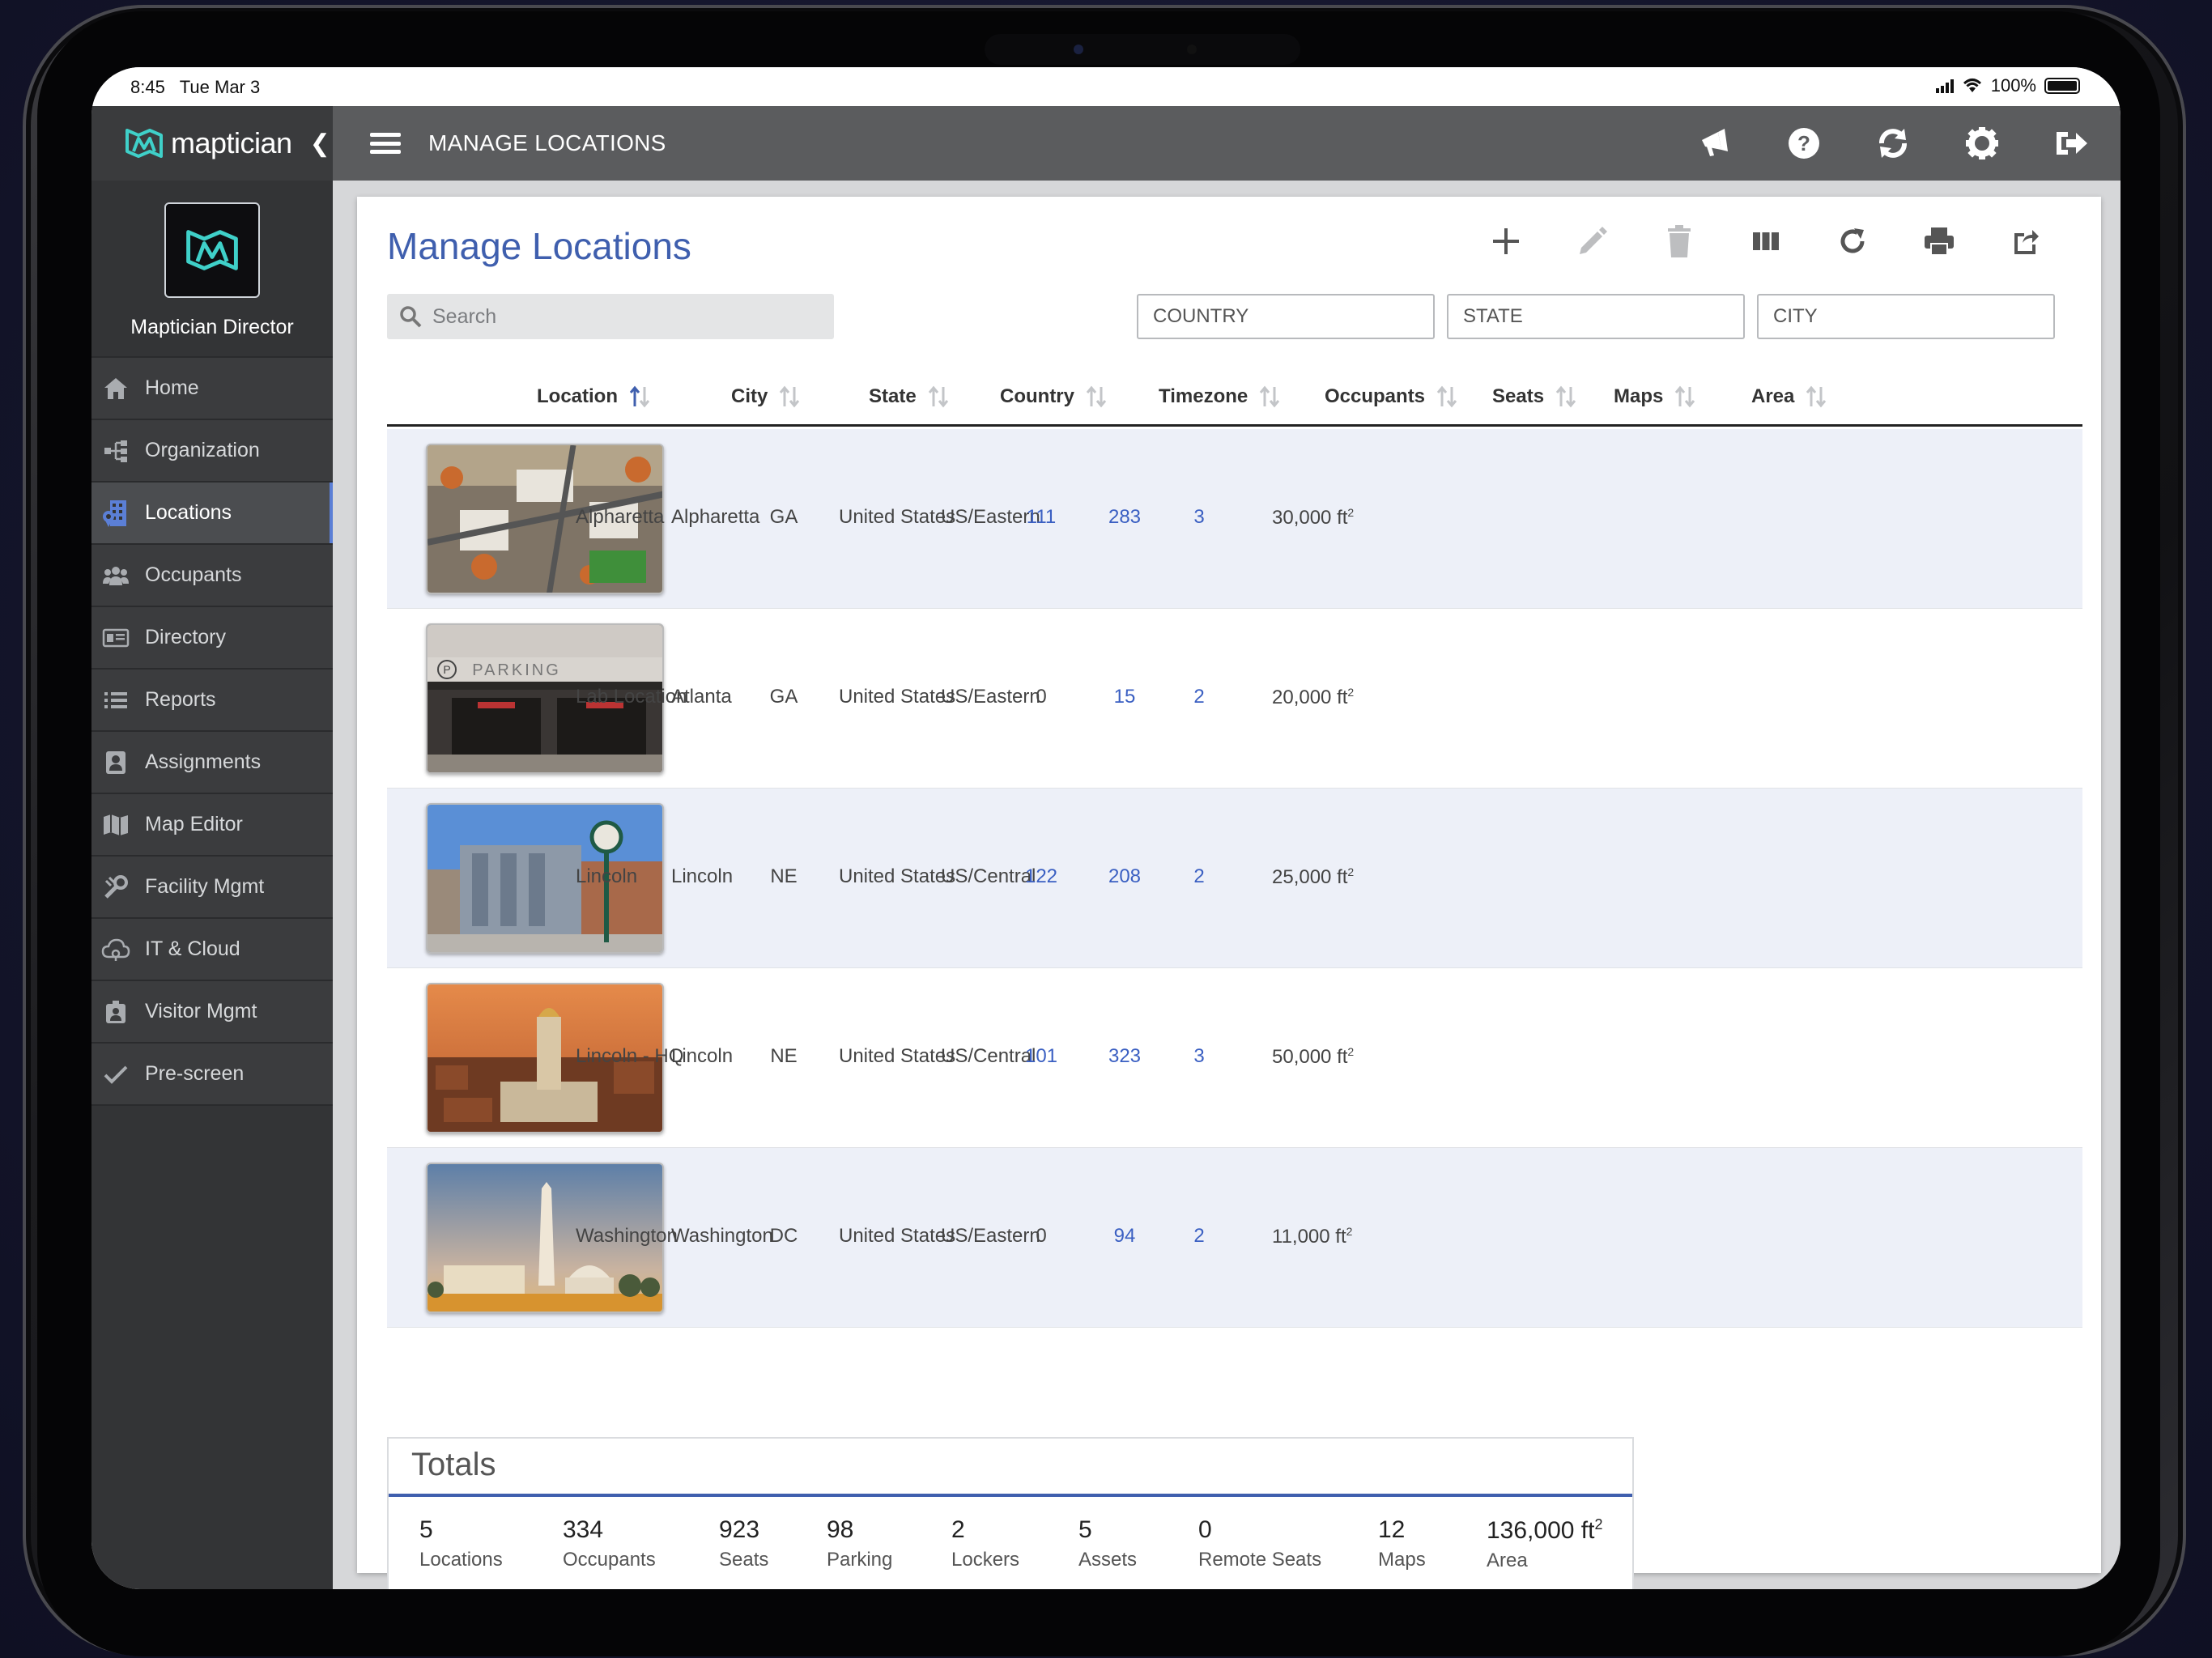  Describe the element at coordinates (2071, 143) in the screenshot. I see `logout-icon` at that location.